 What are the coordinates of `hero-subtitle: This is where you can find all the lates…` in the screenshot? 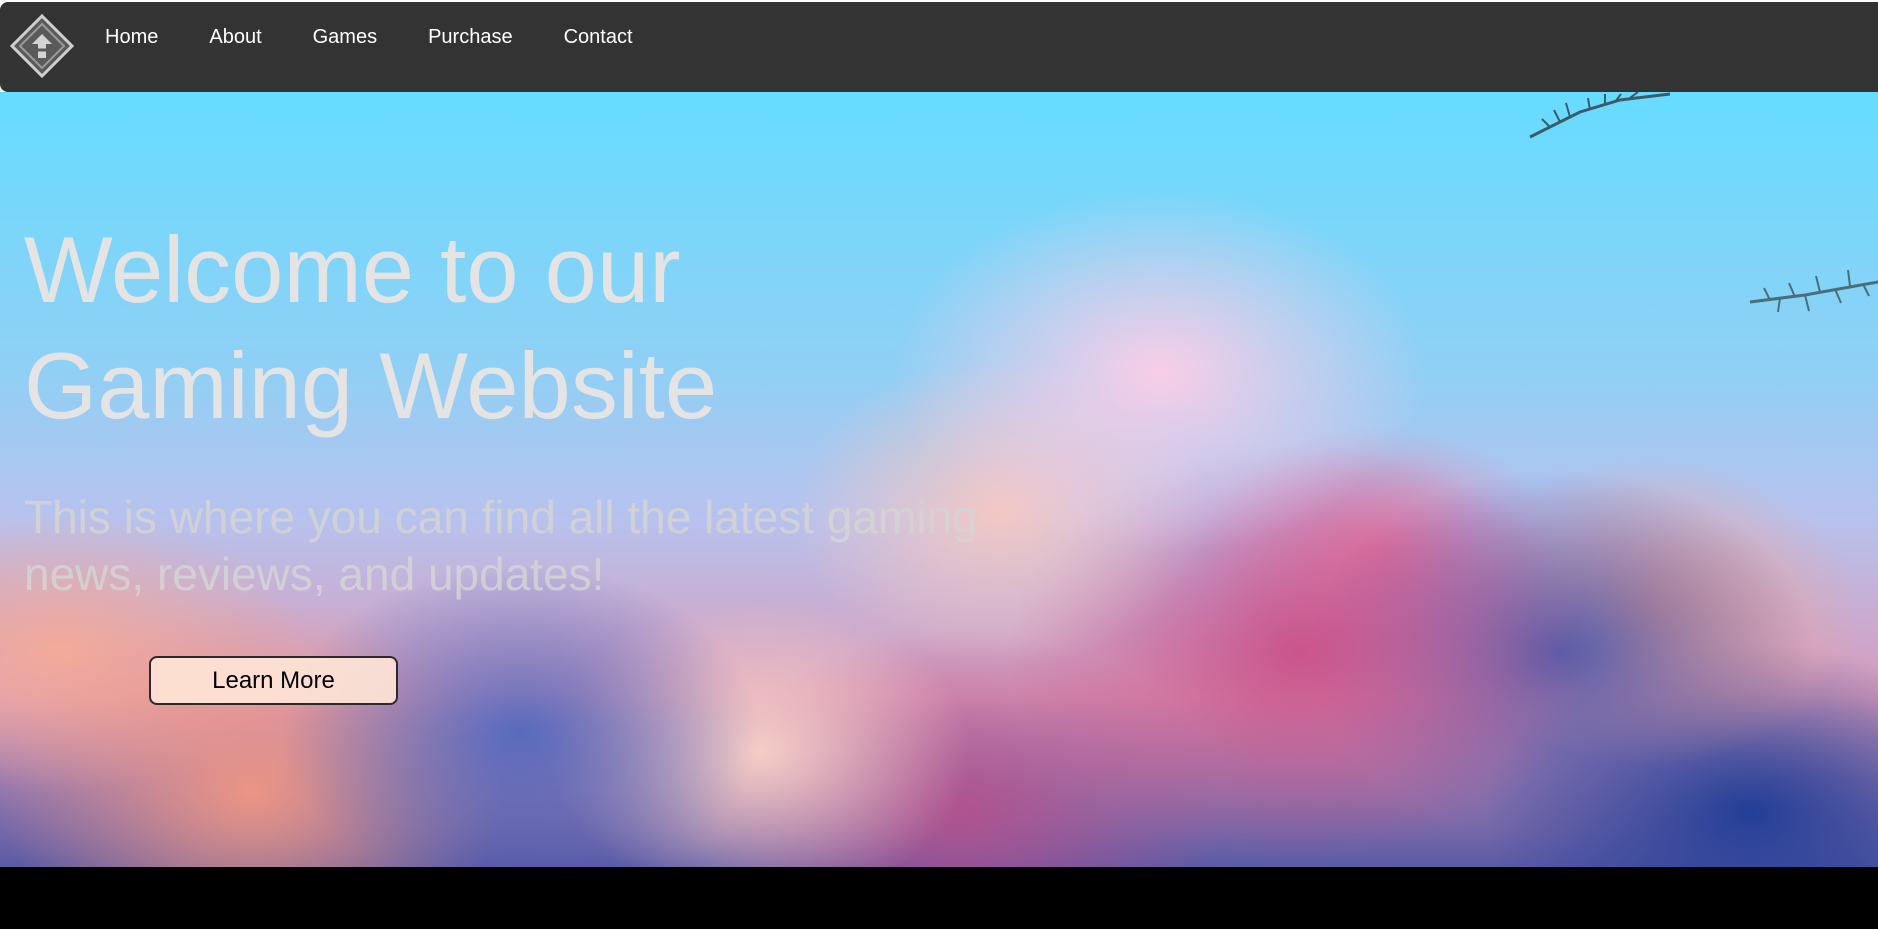 It's located at (501, 545).